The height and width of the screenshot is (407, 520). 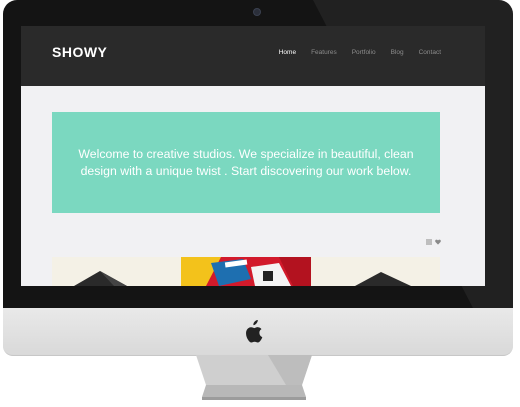 I want to click on list-icon, so click(x=429, y=242).